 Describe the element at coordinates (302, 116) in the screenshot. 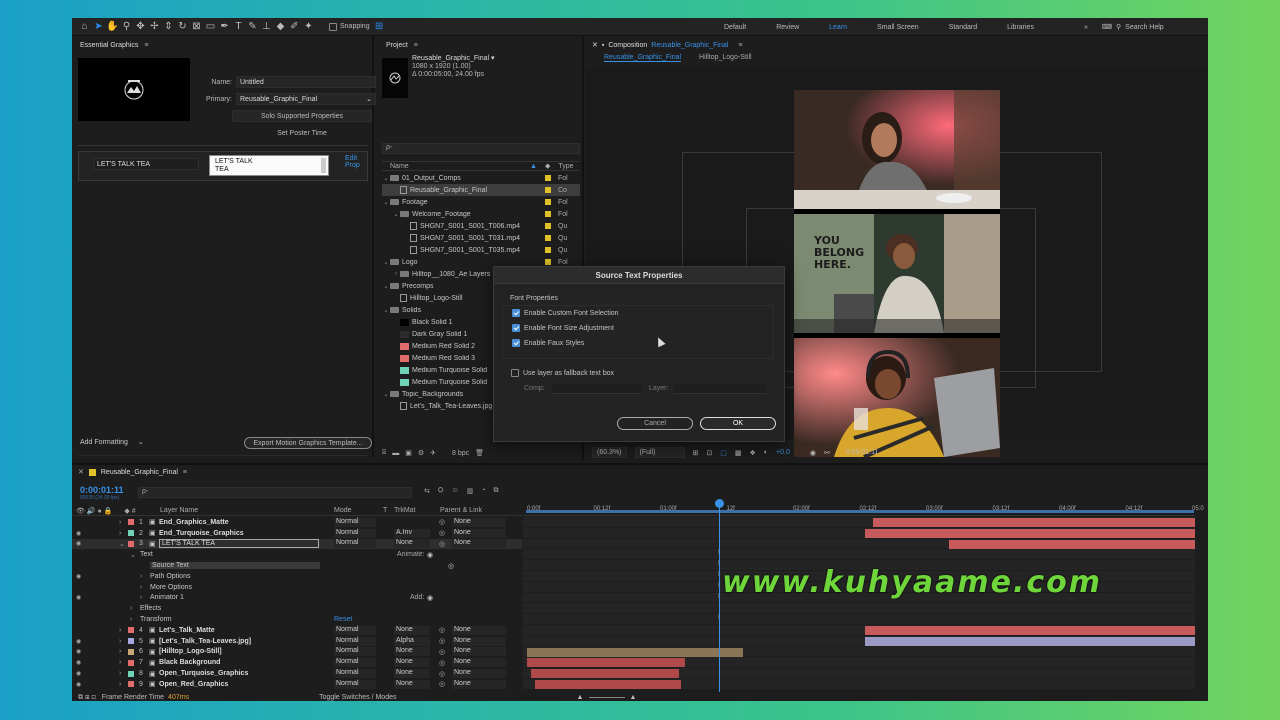

I see `solo-supported-button: Solo Supported Properties` at that location.